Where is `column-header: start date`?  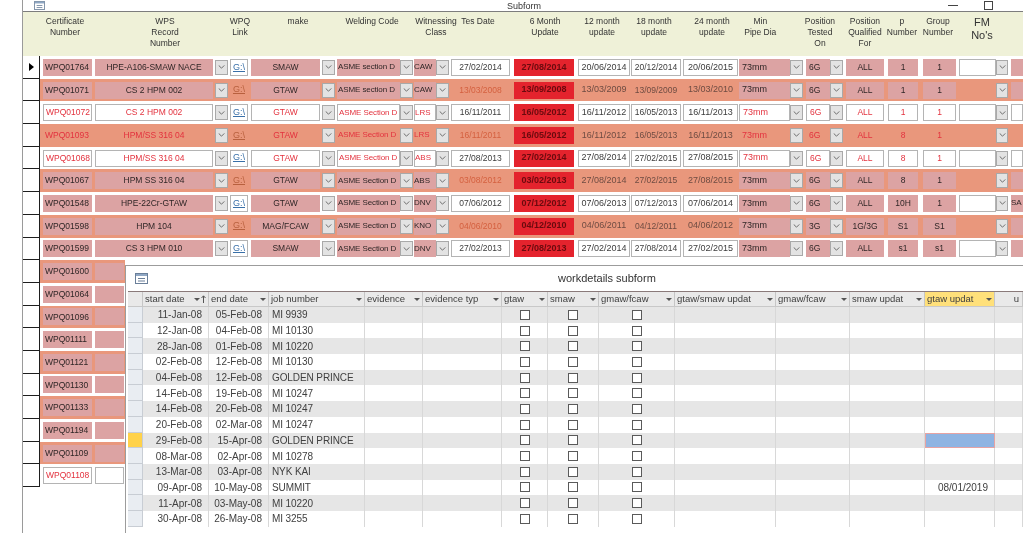 column-header: start date is located at coordinates (176, 299).